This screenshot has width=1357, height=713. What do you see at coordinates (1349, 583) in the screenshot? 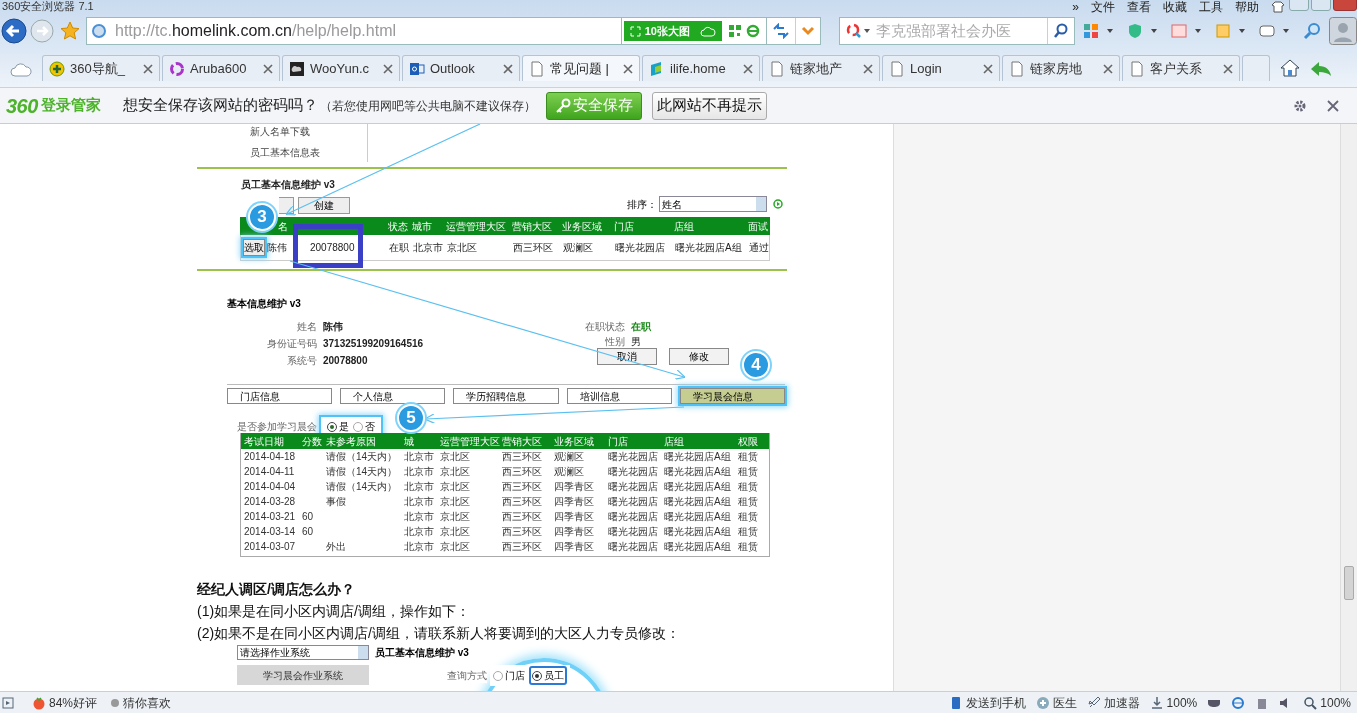
I see `scrollbar-thumb` at bounding box center [1349, 583].